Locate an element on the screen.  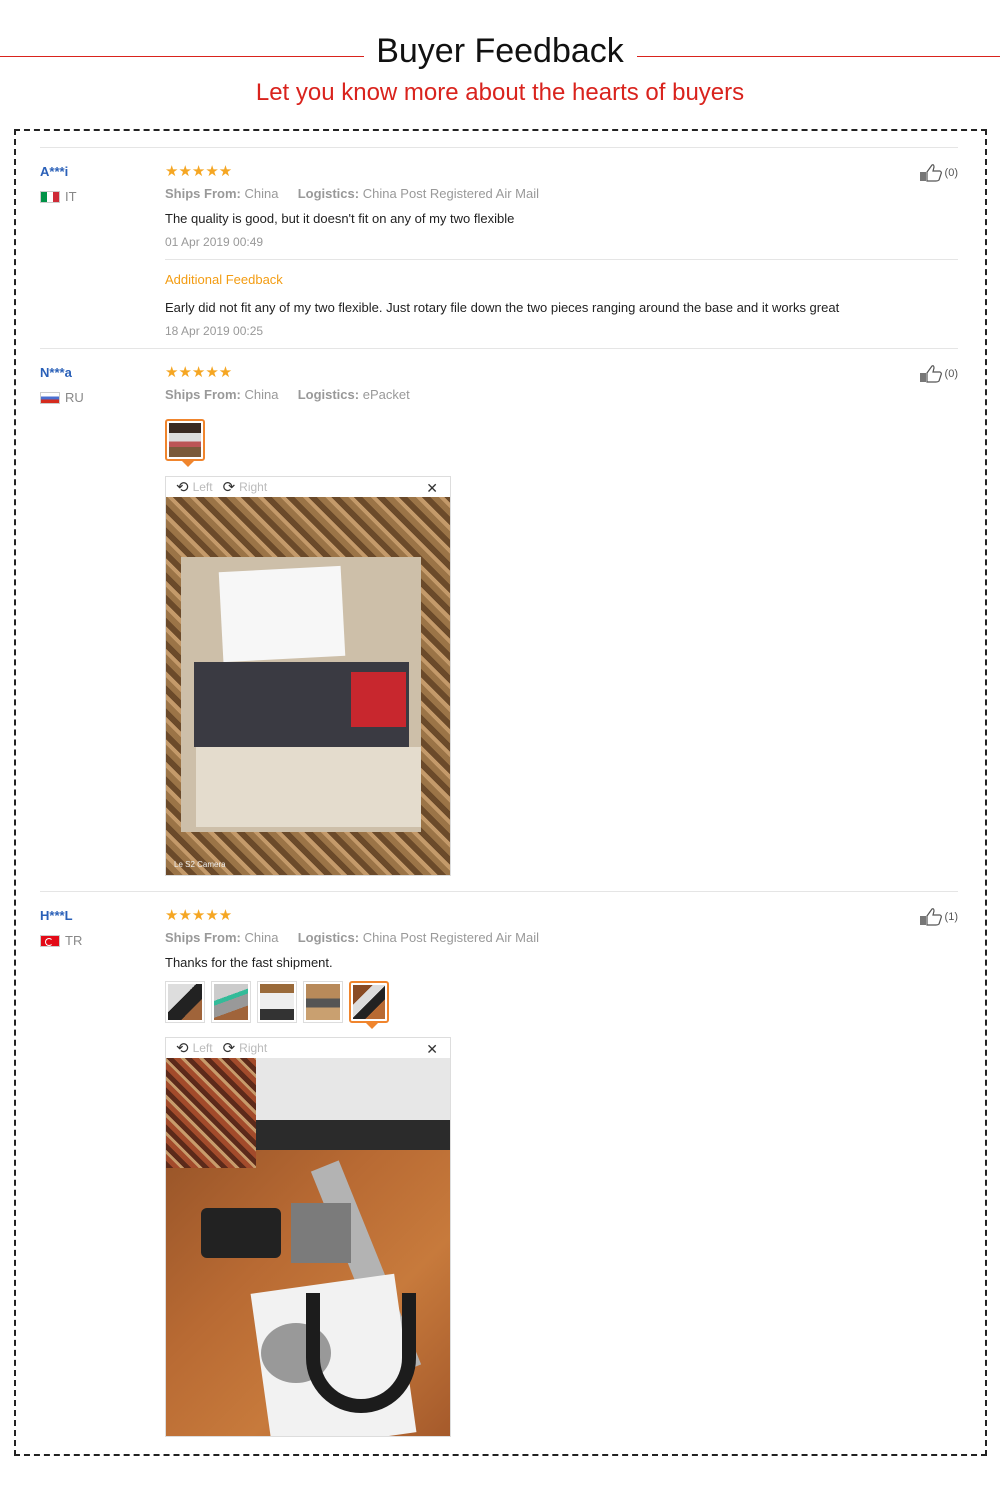
additional-feedback-date: 18 Apr 2019 00:25 is located at coordinates (214, 331).